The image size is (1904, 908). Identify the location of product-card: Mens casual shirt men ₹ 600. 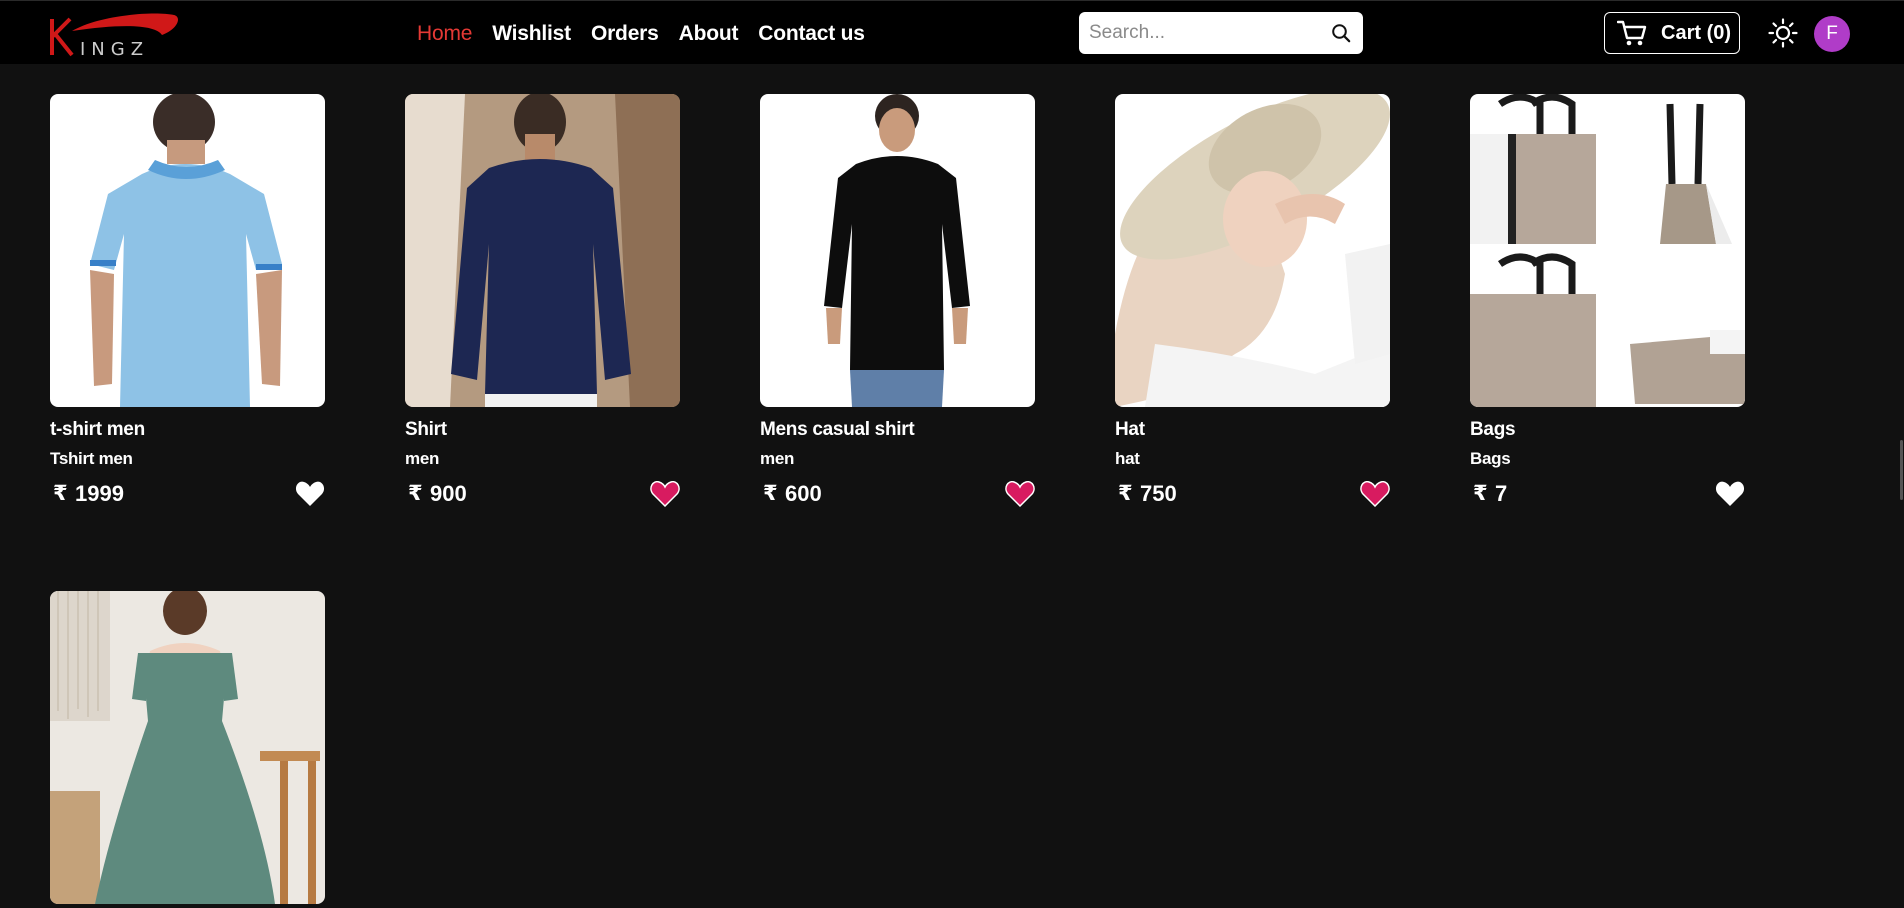
(897, 301).